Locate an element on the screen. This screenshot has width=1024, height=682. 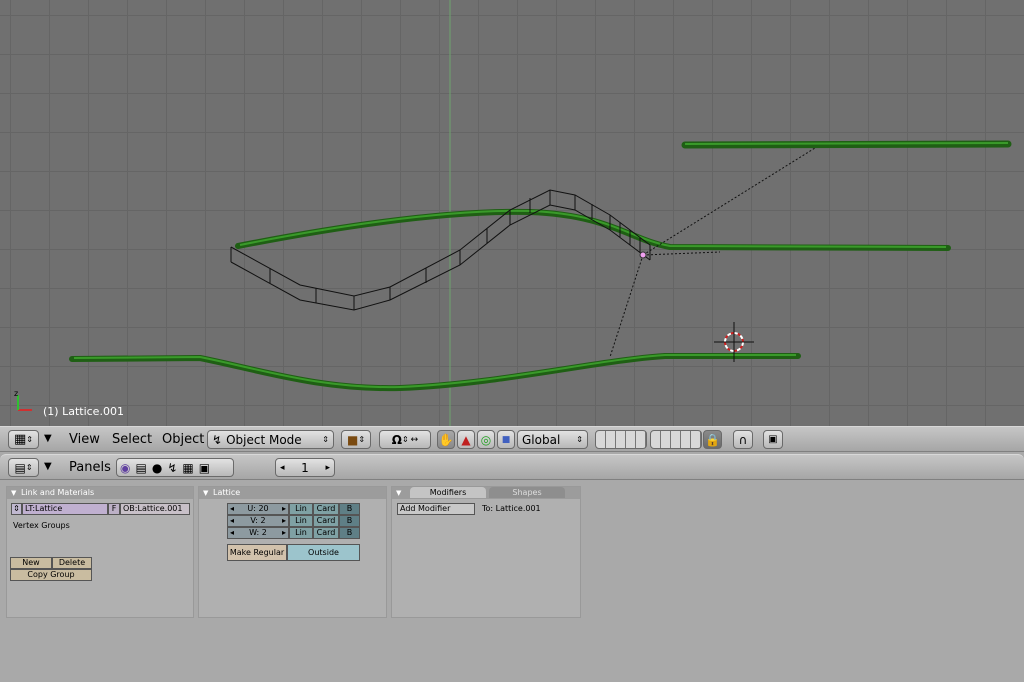
buttons-window-icon: ▤ is located at coordinates (20, 467).